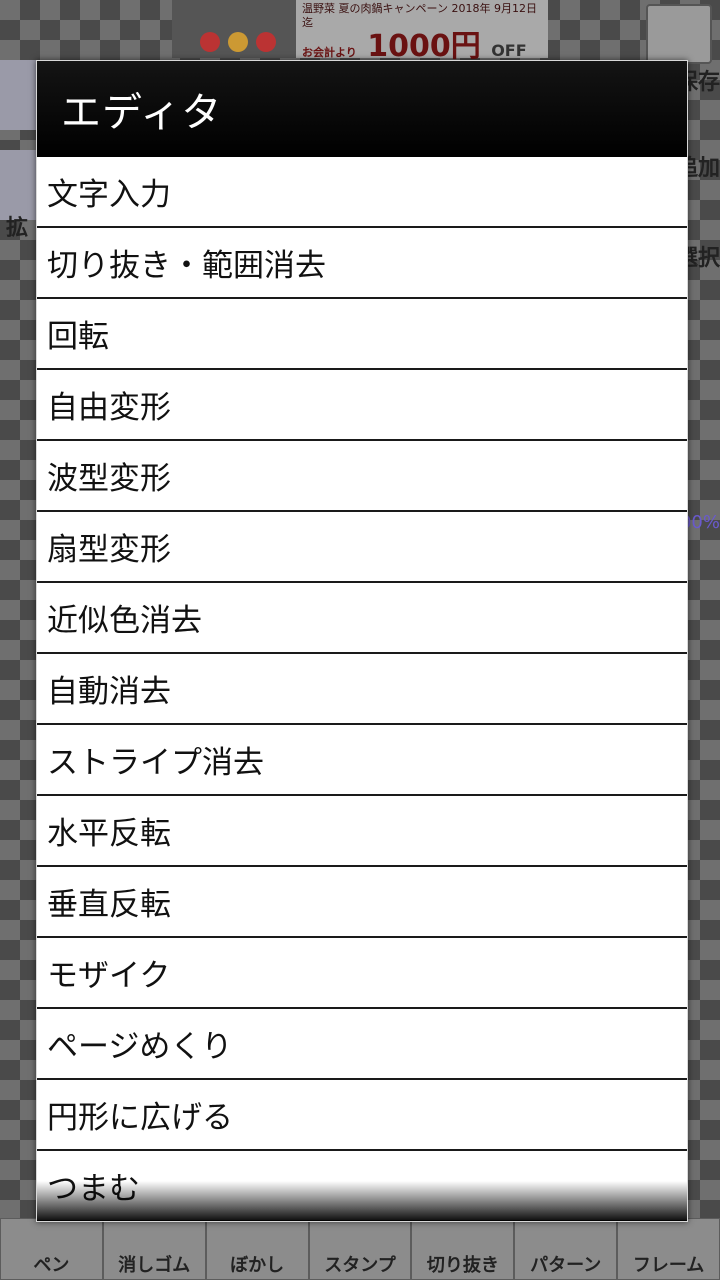  Describe the element at coordinates (362, 476) in the screenshot. I see `menu-item-wave-transform: 波型変形` at that location.